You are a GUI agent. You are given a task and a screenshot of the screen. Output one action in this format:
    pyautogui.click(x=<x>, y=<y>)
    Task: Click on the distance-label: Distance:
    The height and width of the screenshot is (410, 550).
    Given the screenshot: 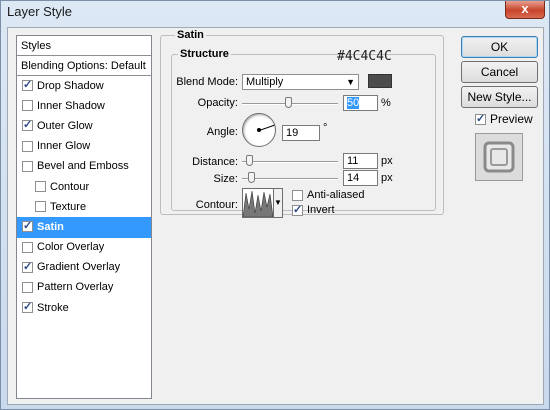 What is the action you would take?
    pyautogui.click(x=215, y=162)
    